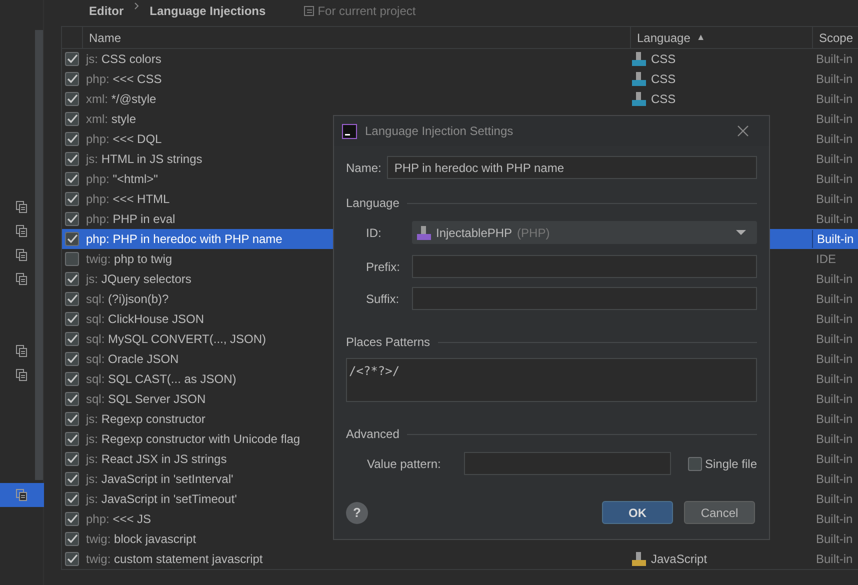 This screenshot has width=858, height=585. What do you see at coordinates (826, 259) in the screenshot?
I see `table-cell-text: IDE` at bounding box center [826, 259].